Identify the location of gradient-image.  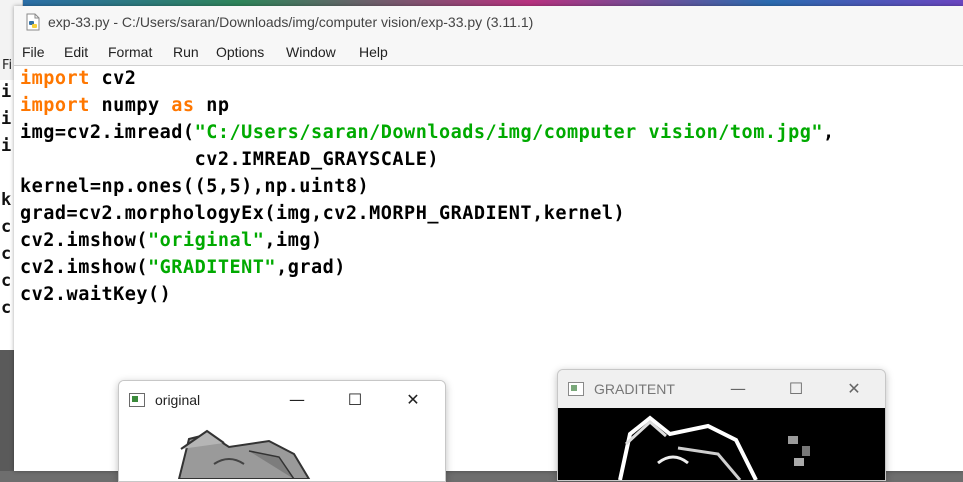
(721, 444).